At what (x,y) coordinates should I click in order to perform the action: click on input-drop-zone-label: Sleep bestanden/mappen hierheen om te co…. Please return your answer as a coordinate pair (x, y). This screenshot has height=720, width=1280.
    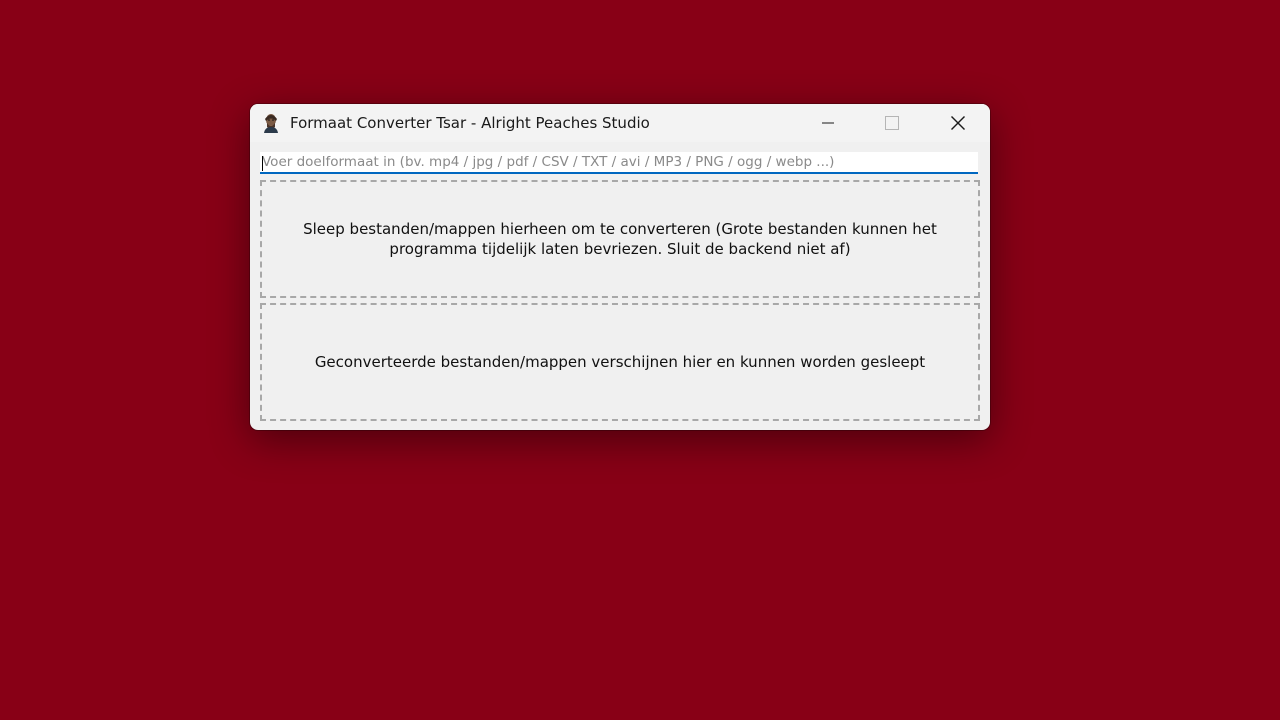
    Looking at the image, I should click on (620, 239).